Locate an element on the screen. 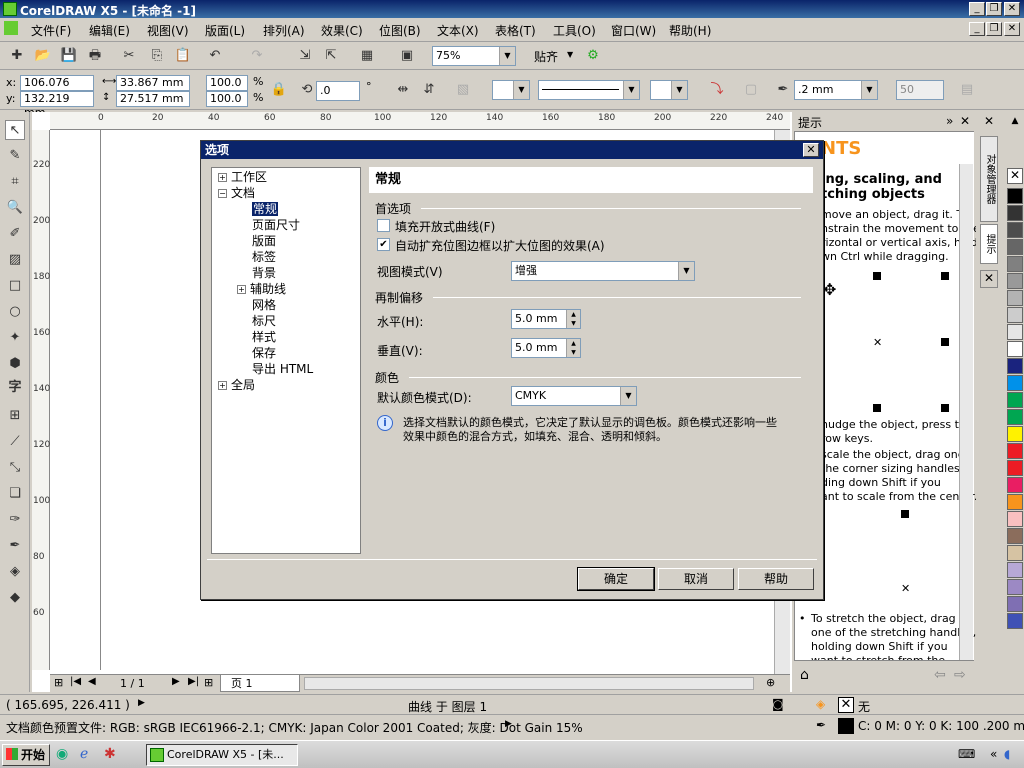 The height and width of the screenshot is (768, 1024). tree-item-guidelines: + 辅助线 is located at coordinates (261, 288).